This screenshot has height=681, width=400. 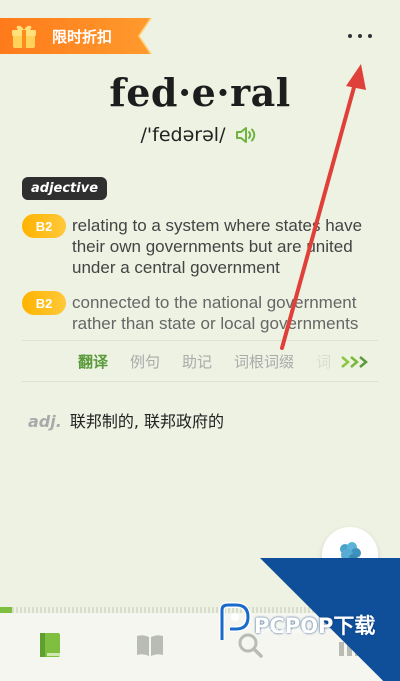 What do you see at coordinates (247, 135) in the screenshot?
I see `speaker-icon` at bounding box center [247, 135].